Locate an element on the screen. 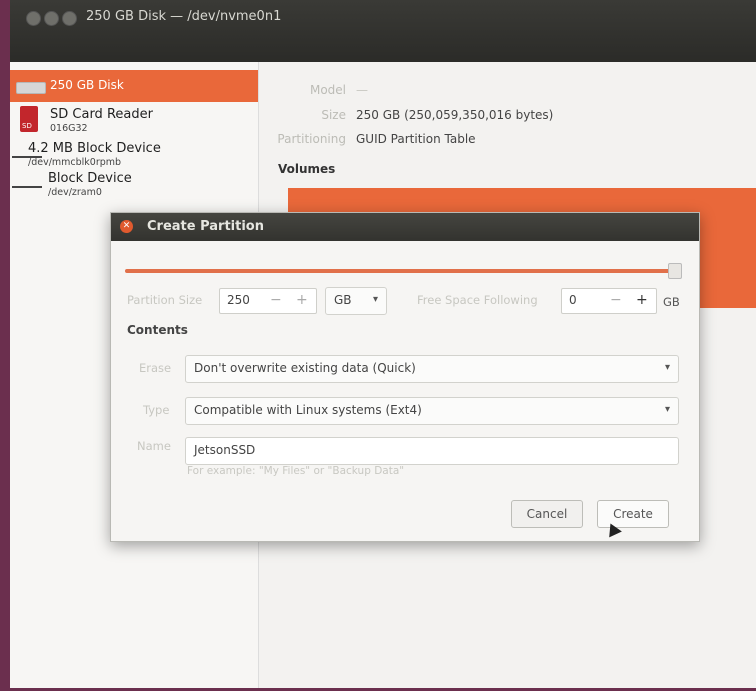 Image resolution: width=756 pixels, height=691 pixels. contents-heading: Contents is located at coordinates (157, 330).